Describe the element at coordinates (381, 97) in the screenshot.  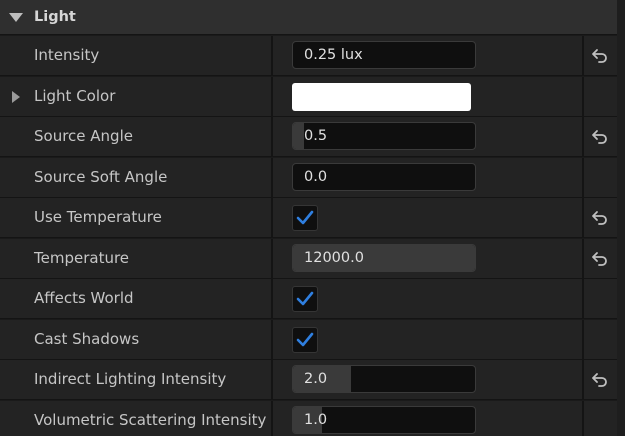
I see `color-swatch` at that location.